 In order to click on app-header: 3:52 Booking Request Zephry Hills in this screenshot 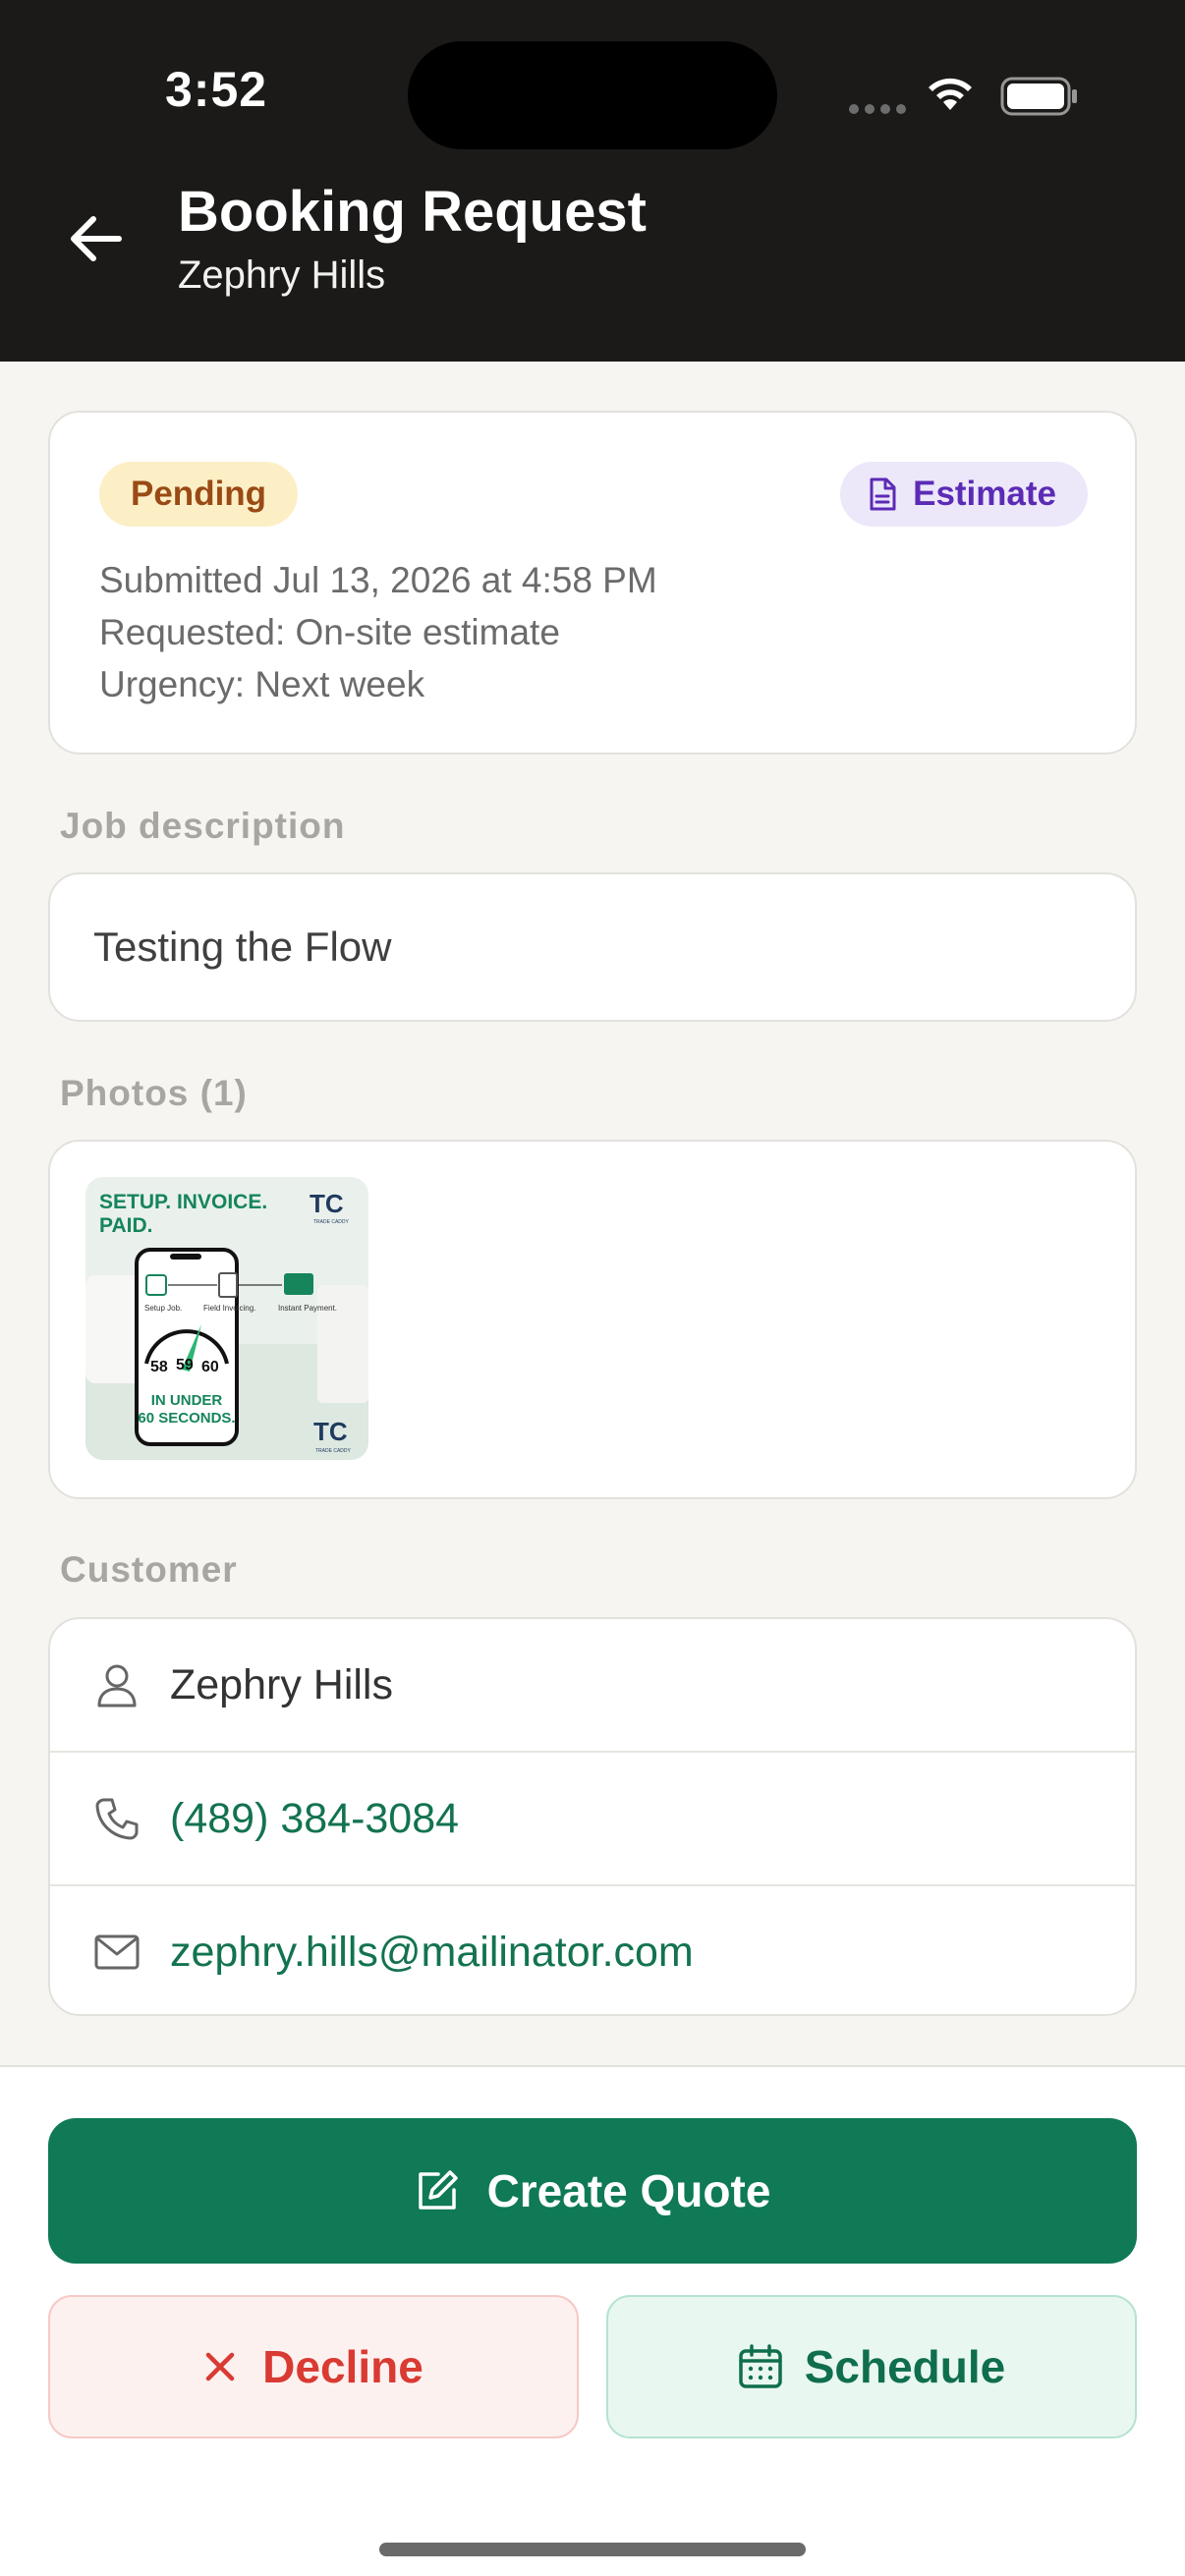, I will do `click(592, 181)`.